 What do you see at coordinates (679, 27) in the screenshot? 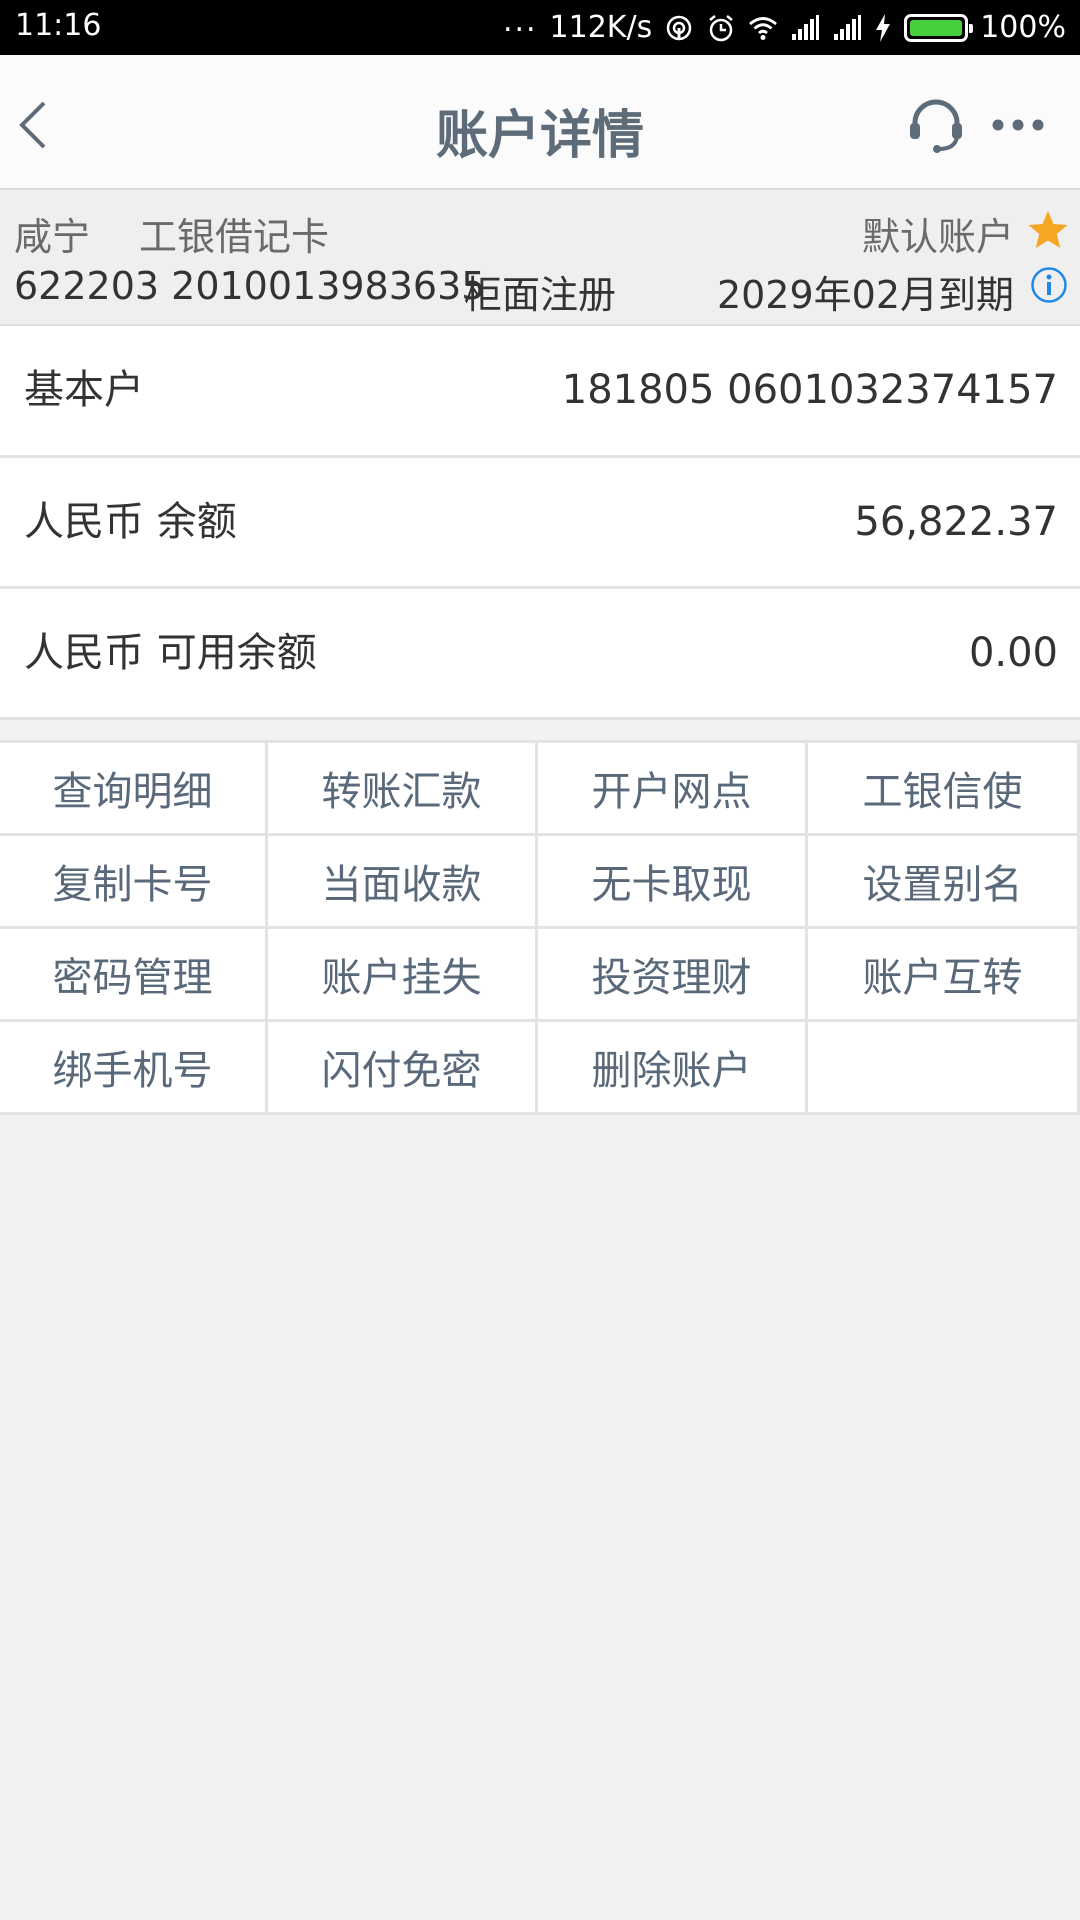
I see `hotspot-icon` at bounding box center [679, 27].